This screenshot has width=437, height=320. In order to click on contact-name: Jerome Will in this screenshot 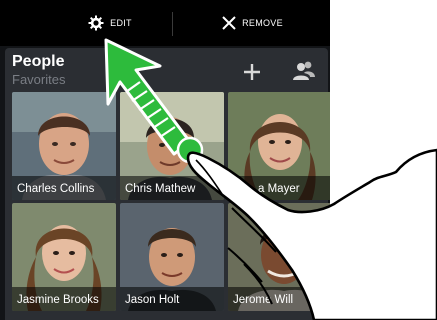, I will do `click(263, 300)`.